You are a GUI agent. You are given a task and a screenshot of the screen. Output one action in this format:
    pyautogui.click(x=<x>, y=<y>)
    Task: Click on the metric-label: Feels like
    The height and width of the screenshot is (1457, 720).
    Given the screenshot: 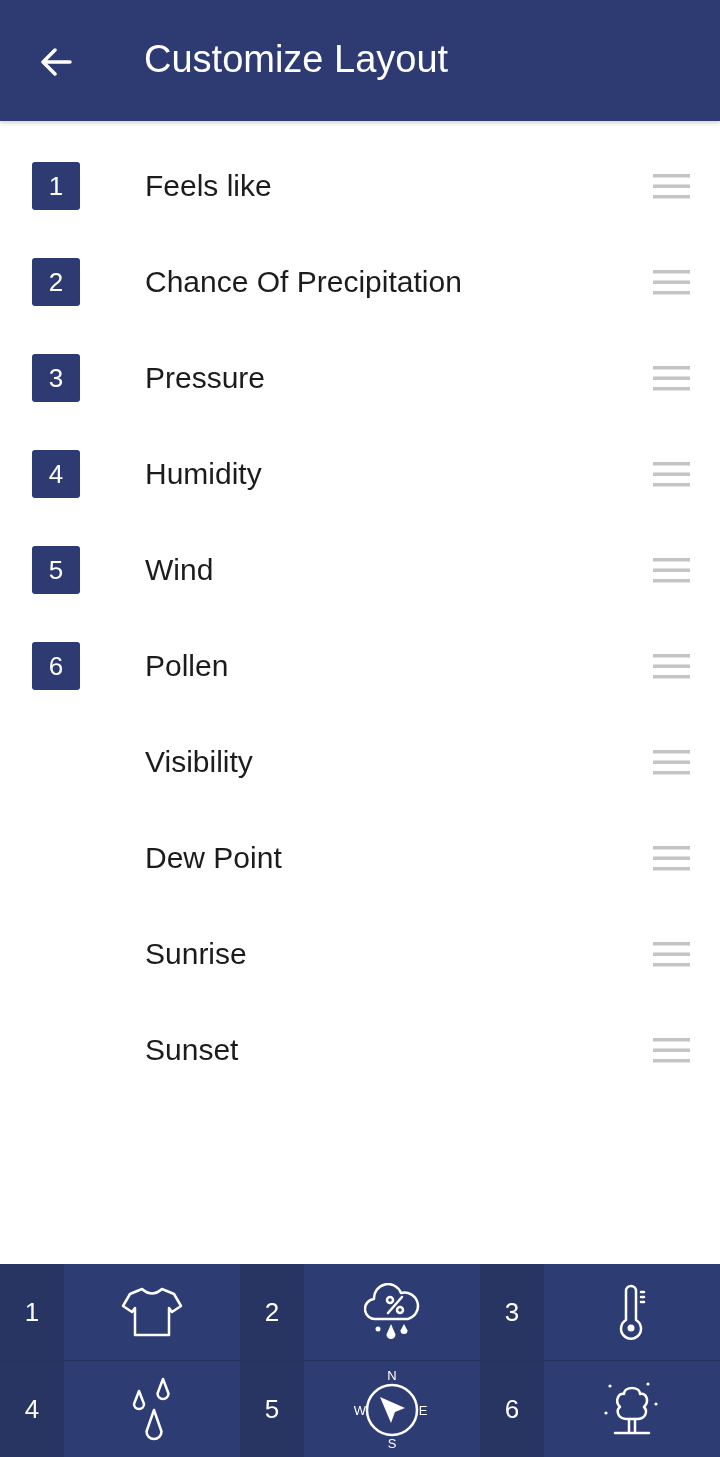 What is the action you would take?
    pyautogui.click(x=209, y=186)
    